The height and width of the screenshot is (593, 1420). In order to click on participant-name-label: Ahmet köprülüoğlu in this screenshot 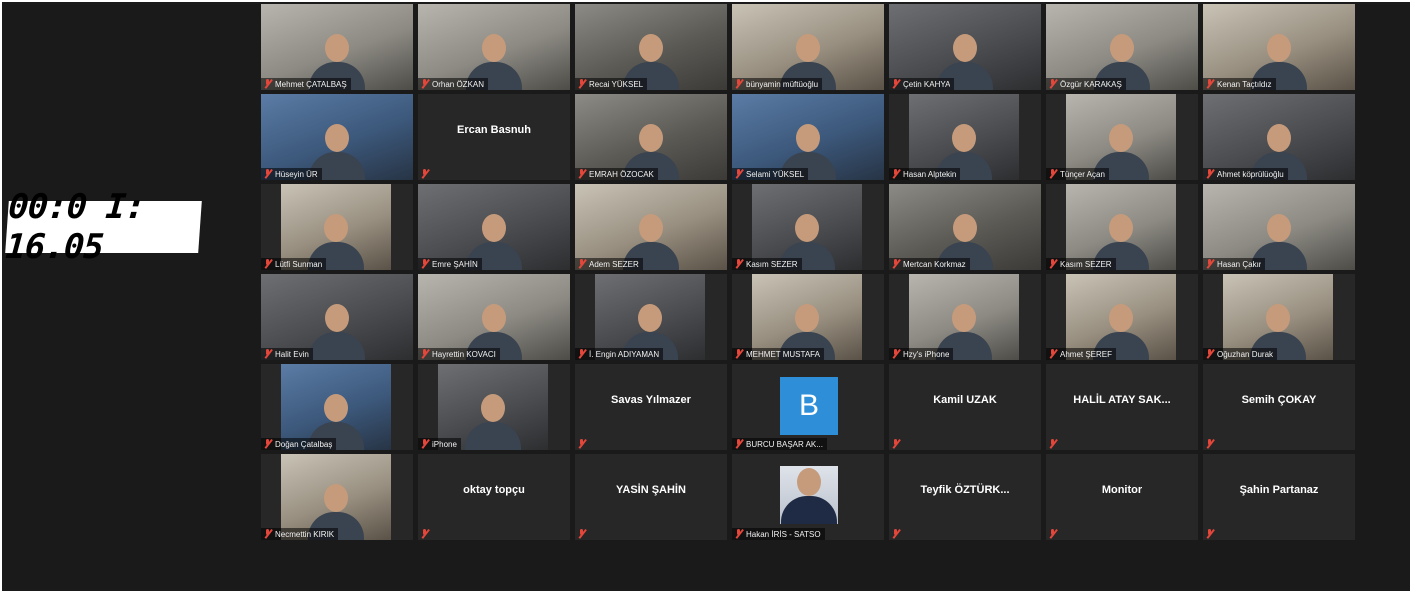, I will do `click(1245, 174)`.